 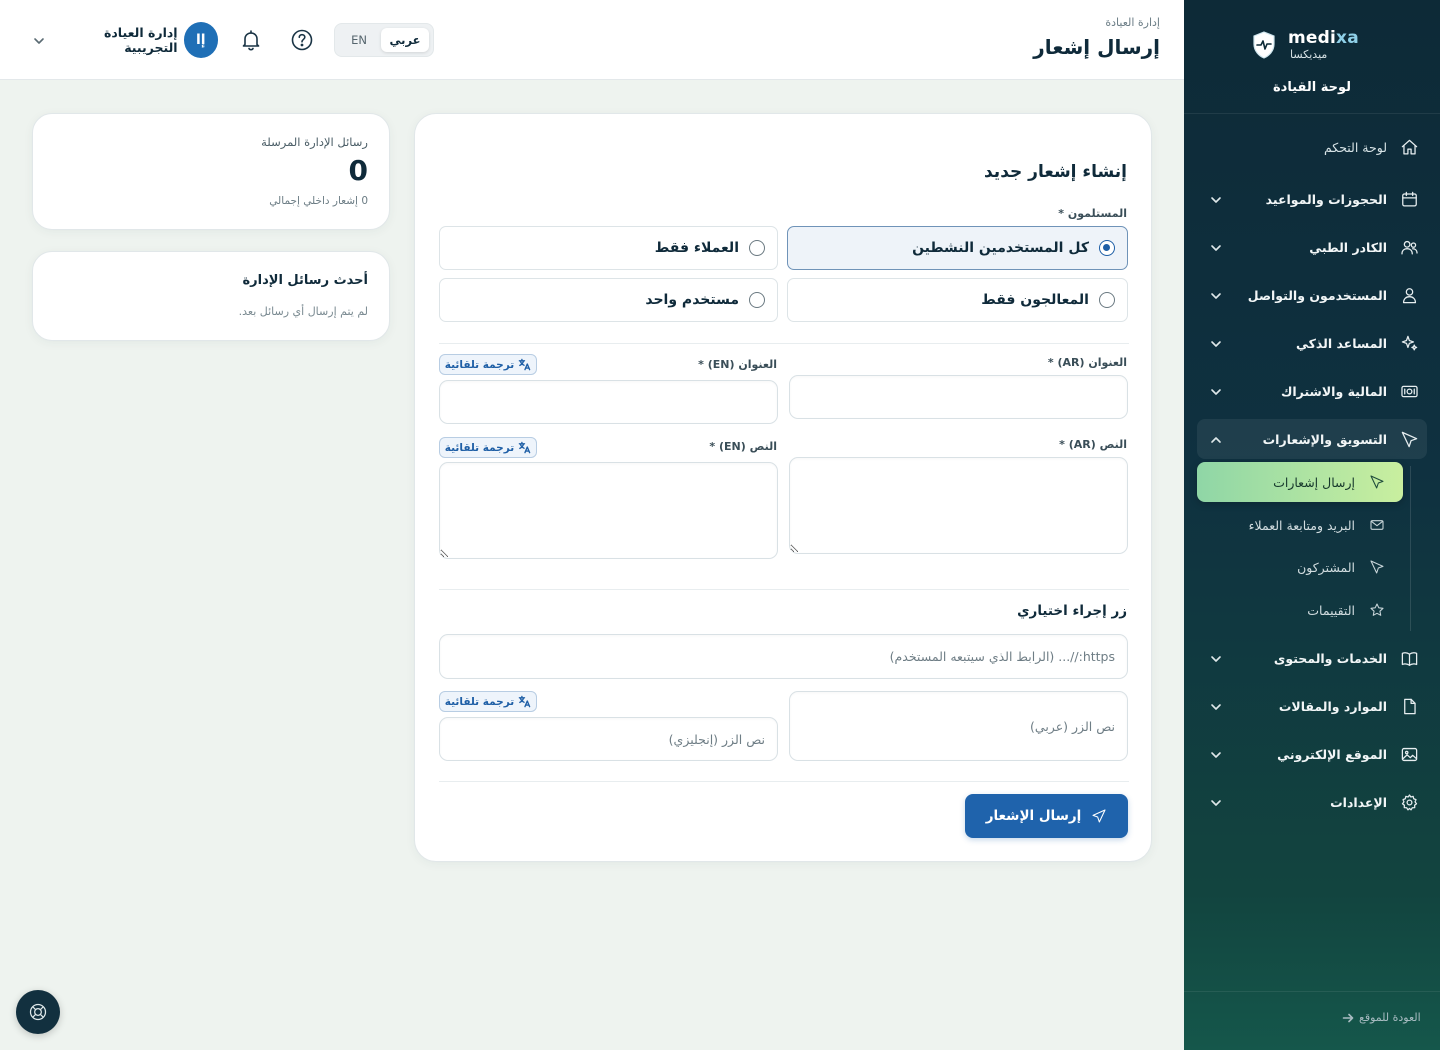 What do you see at coordinates (38, 1012) in the screenshot?
I see `support-fab-button` at bounding box center [38, 1012].